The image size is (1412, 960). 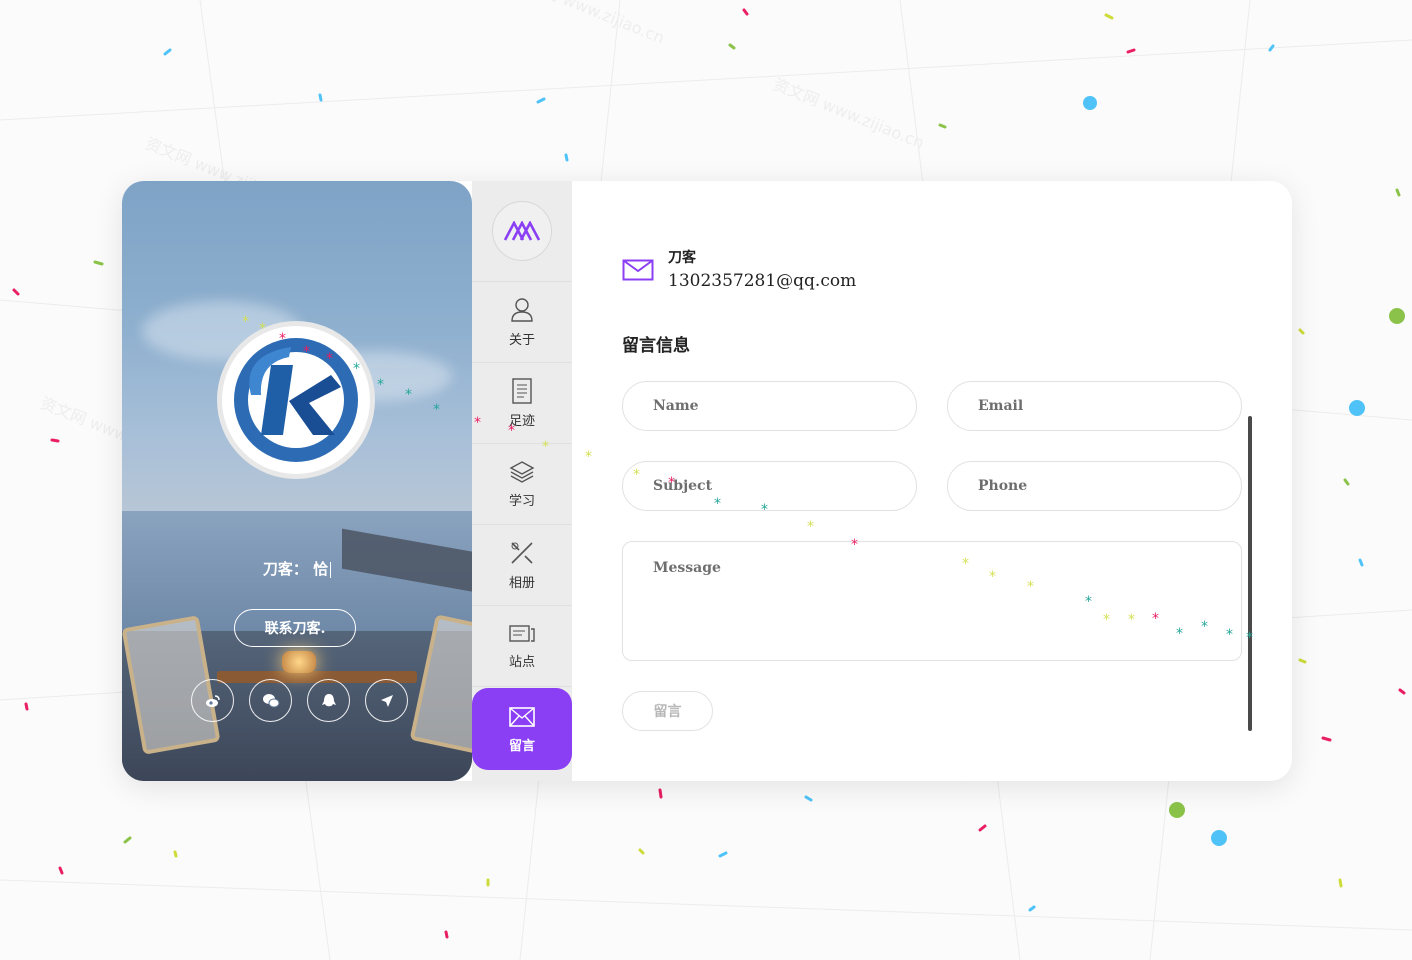 What do you see at coordinates (521, 340) in the screenshot?
I see `nav-item-label: 关于` at bounding box center [521, 340].